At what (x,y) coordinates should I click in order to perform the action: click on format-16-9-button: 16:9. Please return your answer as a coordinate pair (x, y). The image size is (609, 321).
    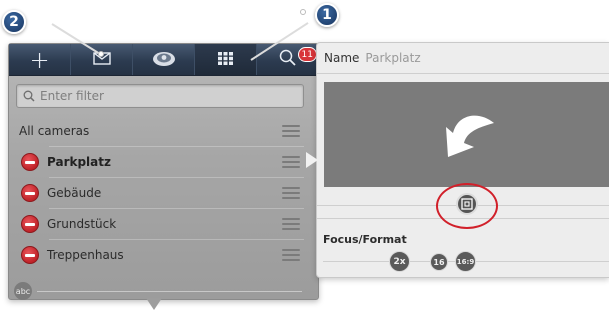
    Looking at the image, I should click on (465, 261).